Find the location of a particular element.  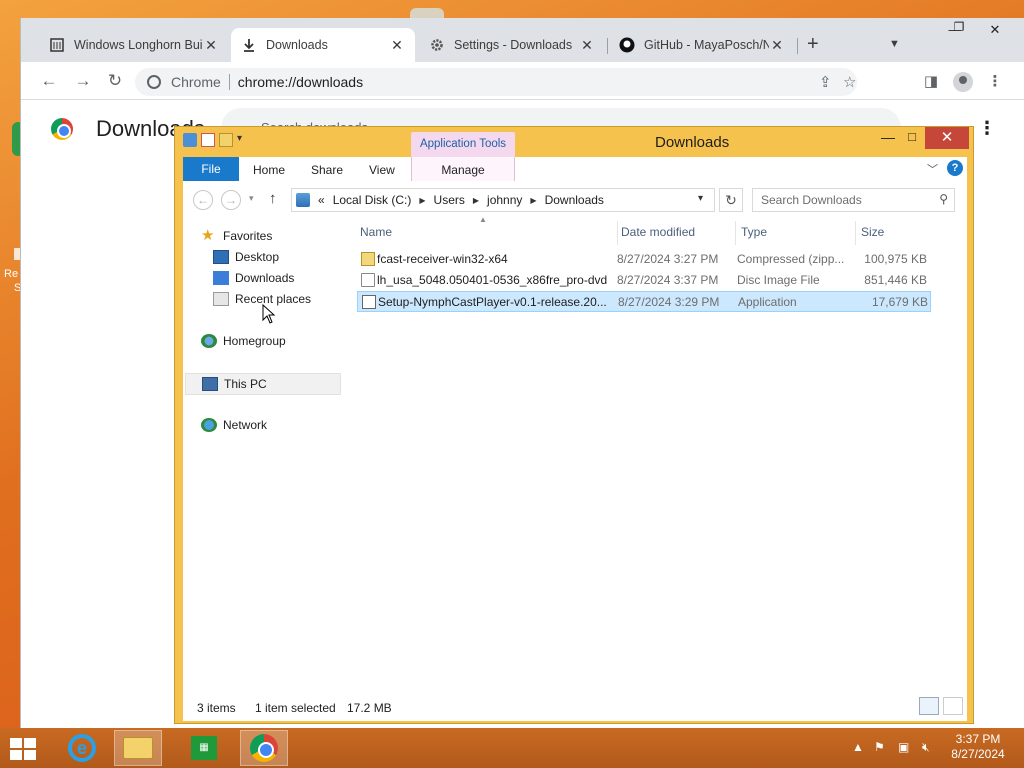

column-name: Name is located at coordinates (376, 232).